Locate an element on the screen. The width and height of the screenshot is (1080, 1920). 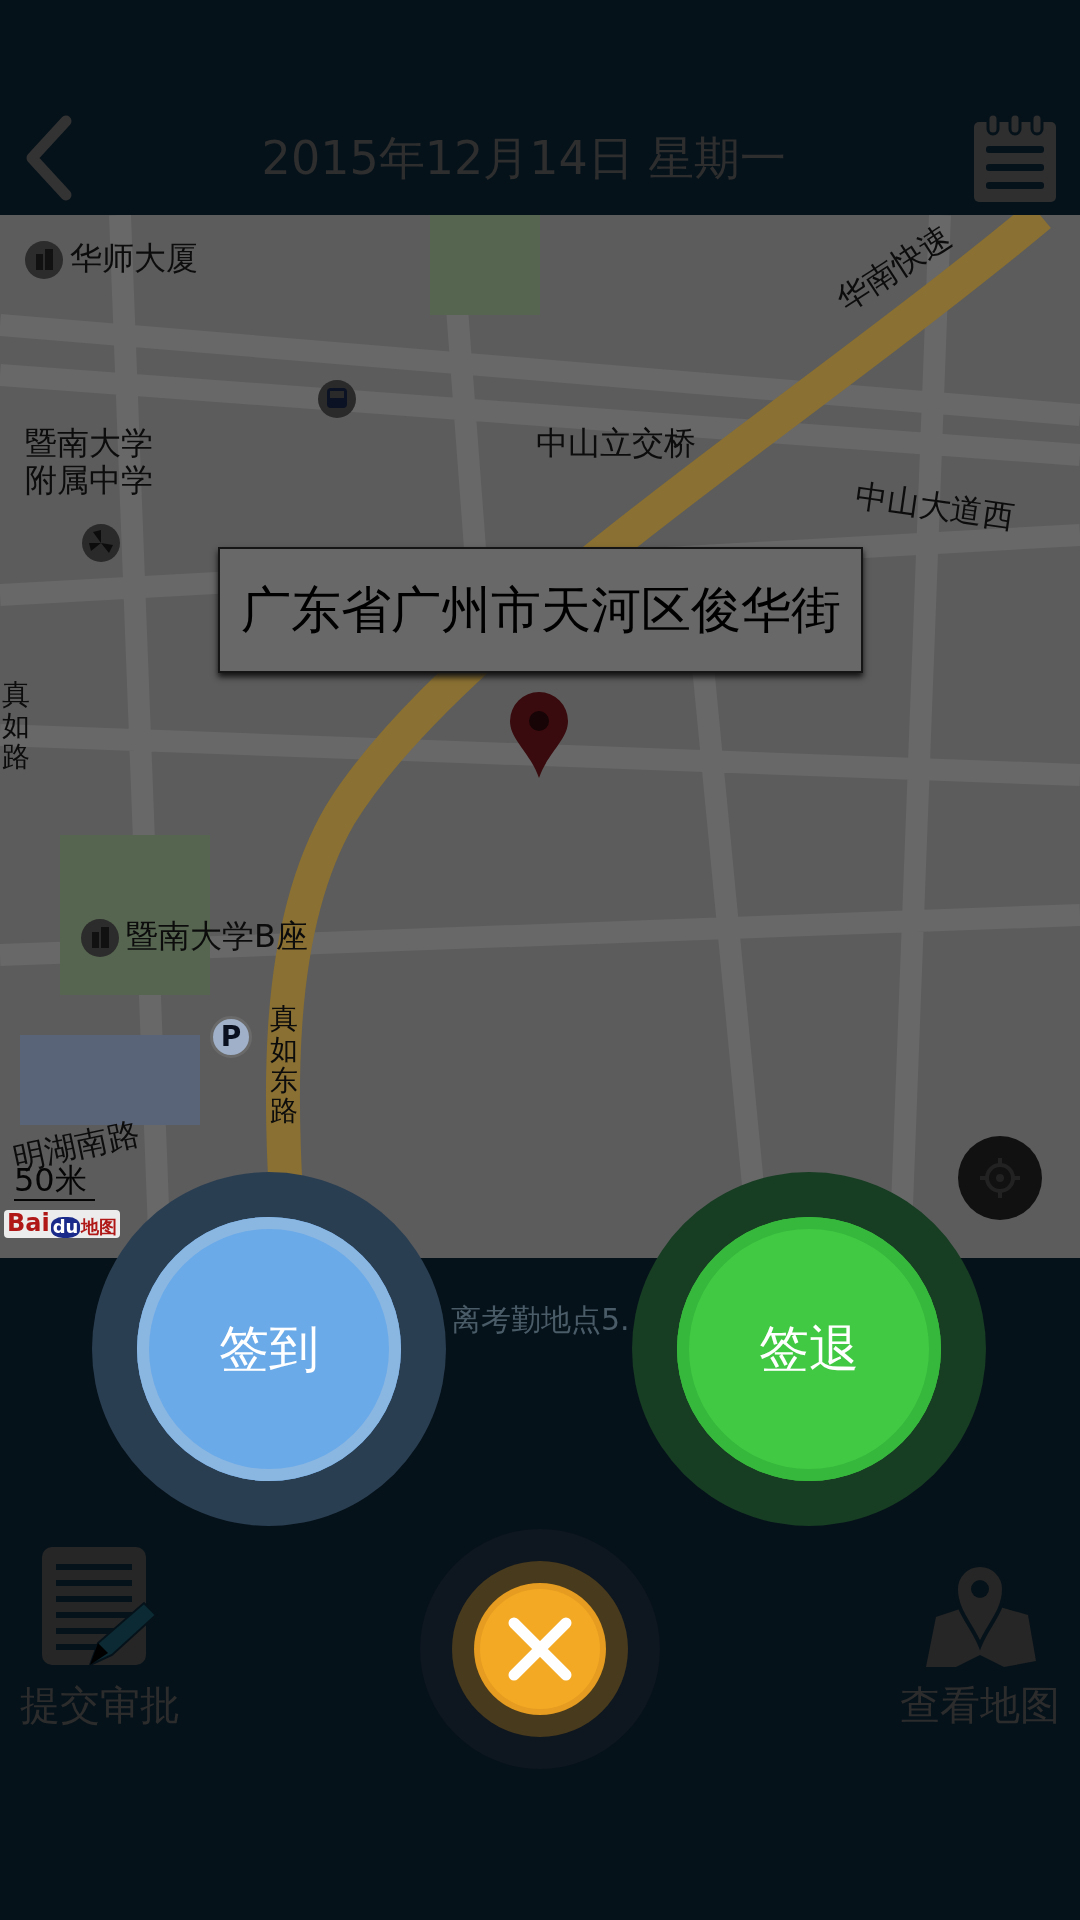
road-label: 华南快速 is located at coordinates (894, 268).